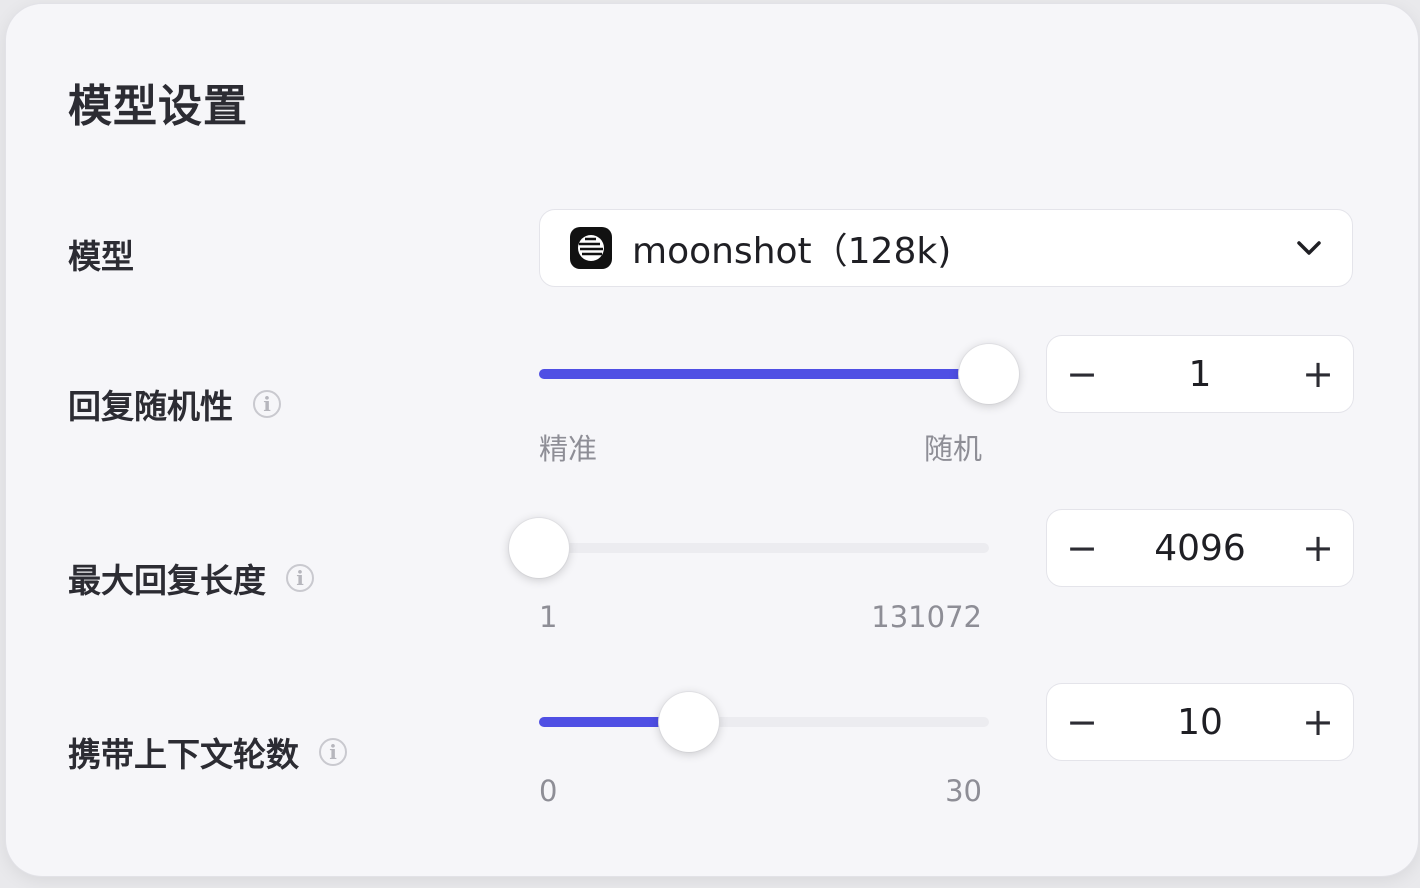 The width and height of the screenshot is (1420, 888). Describe the element at coordinates (1318, 374) in the screenshot. I see `randomness-increment-button: +` at that location.